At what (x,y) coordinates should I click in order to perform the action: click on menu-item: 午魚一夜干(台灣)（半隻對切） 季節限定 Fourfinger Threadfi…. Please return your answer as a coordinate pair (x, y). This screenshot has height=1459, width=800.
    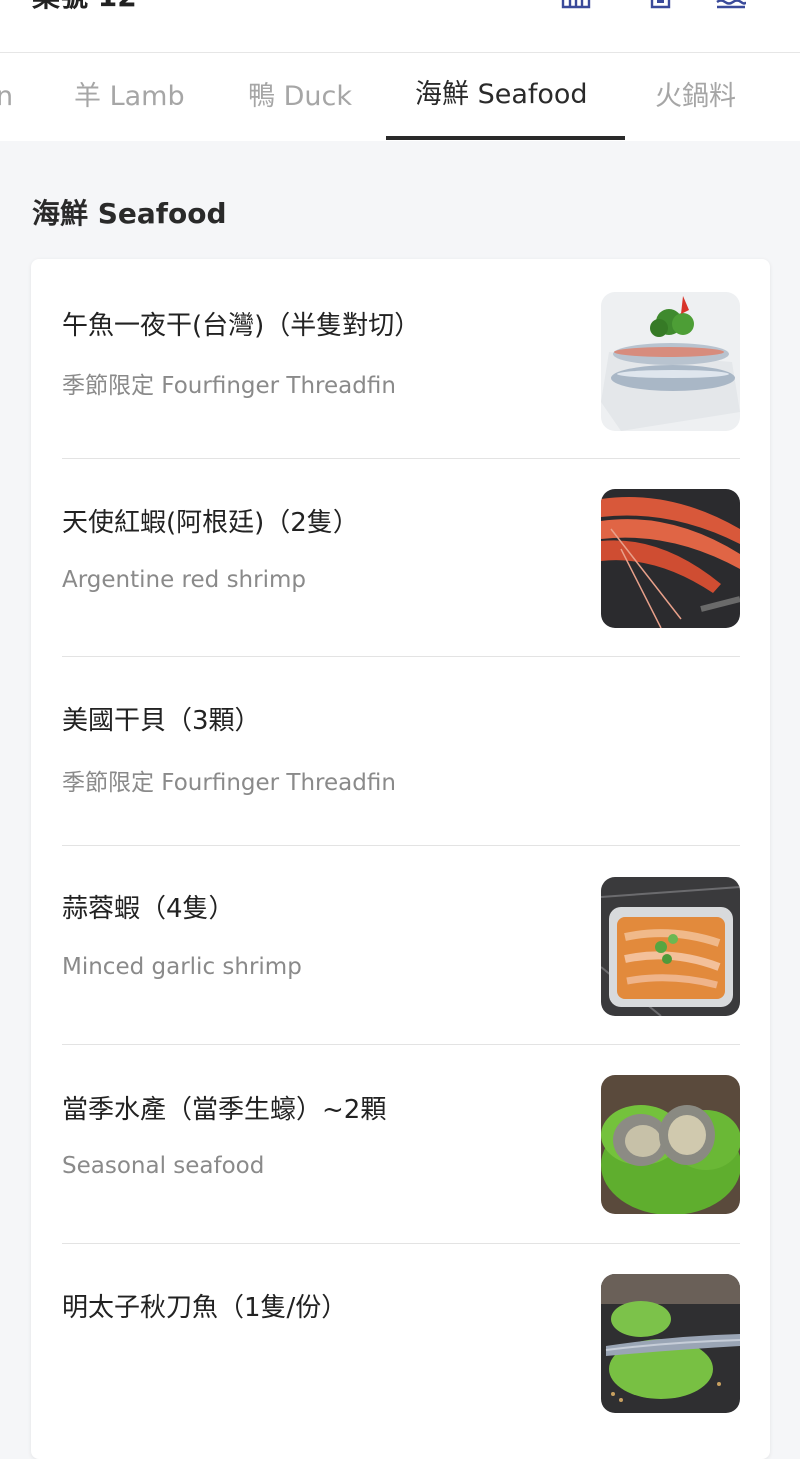
    Looking at the image, I should click on (400, 358).